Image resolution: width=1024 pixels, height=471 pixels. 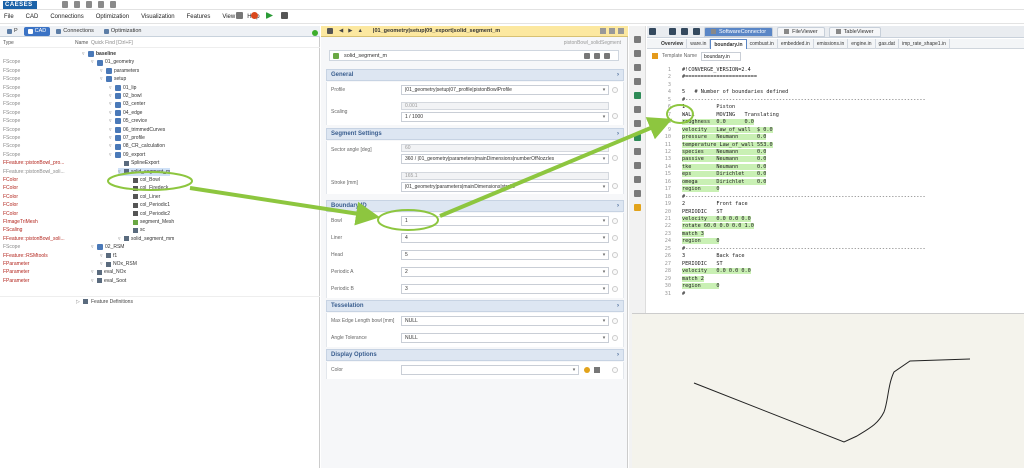 I want to click on tree-row: FParameter ▿ NOx_RSM, so click(x=160, y=264).